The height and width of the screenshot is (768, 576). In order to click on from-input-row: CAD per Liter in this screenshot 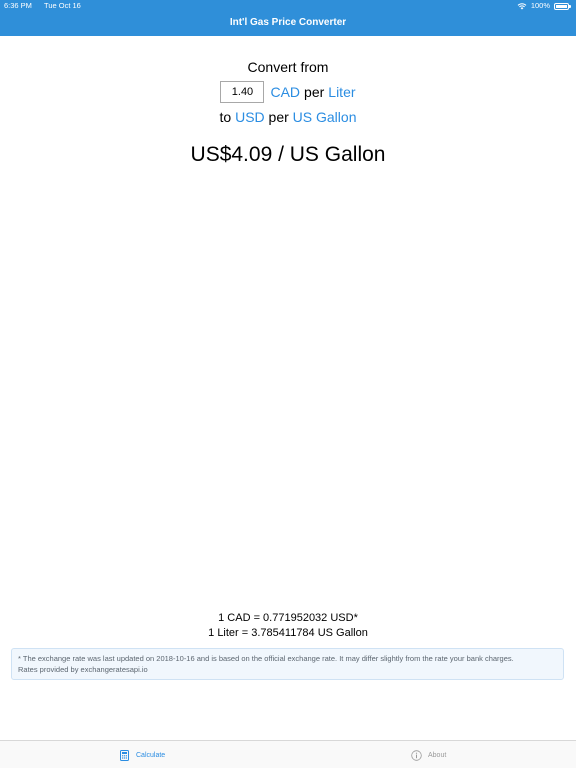, I will do `click(288, 92)`.